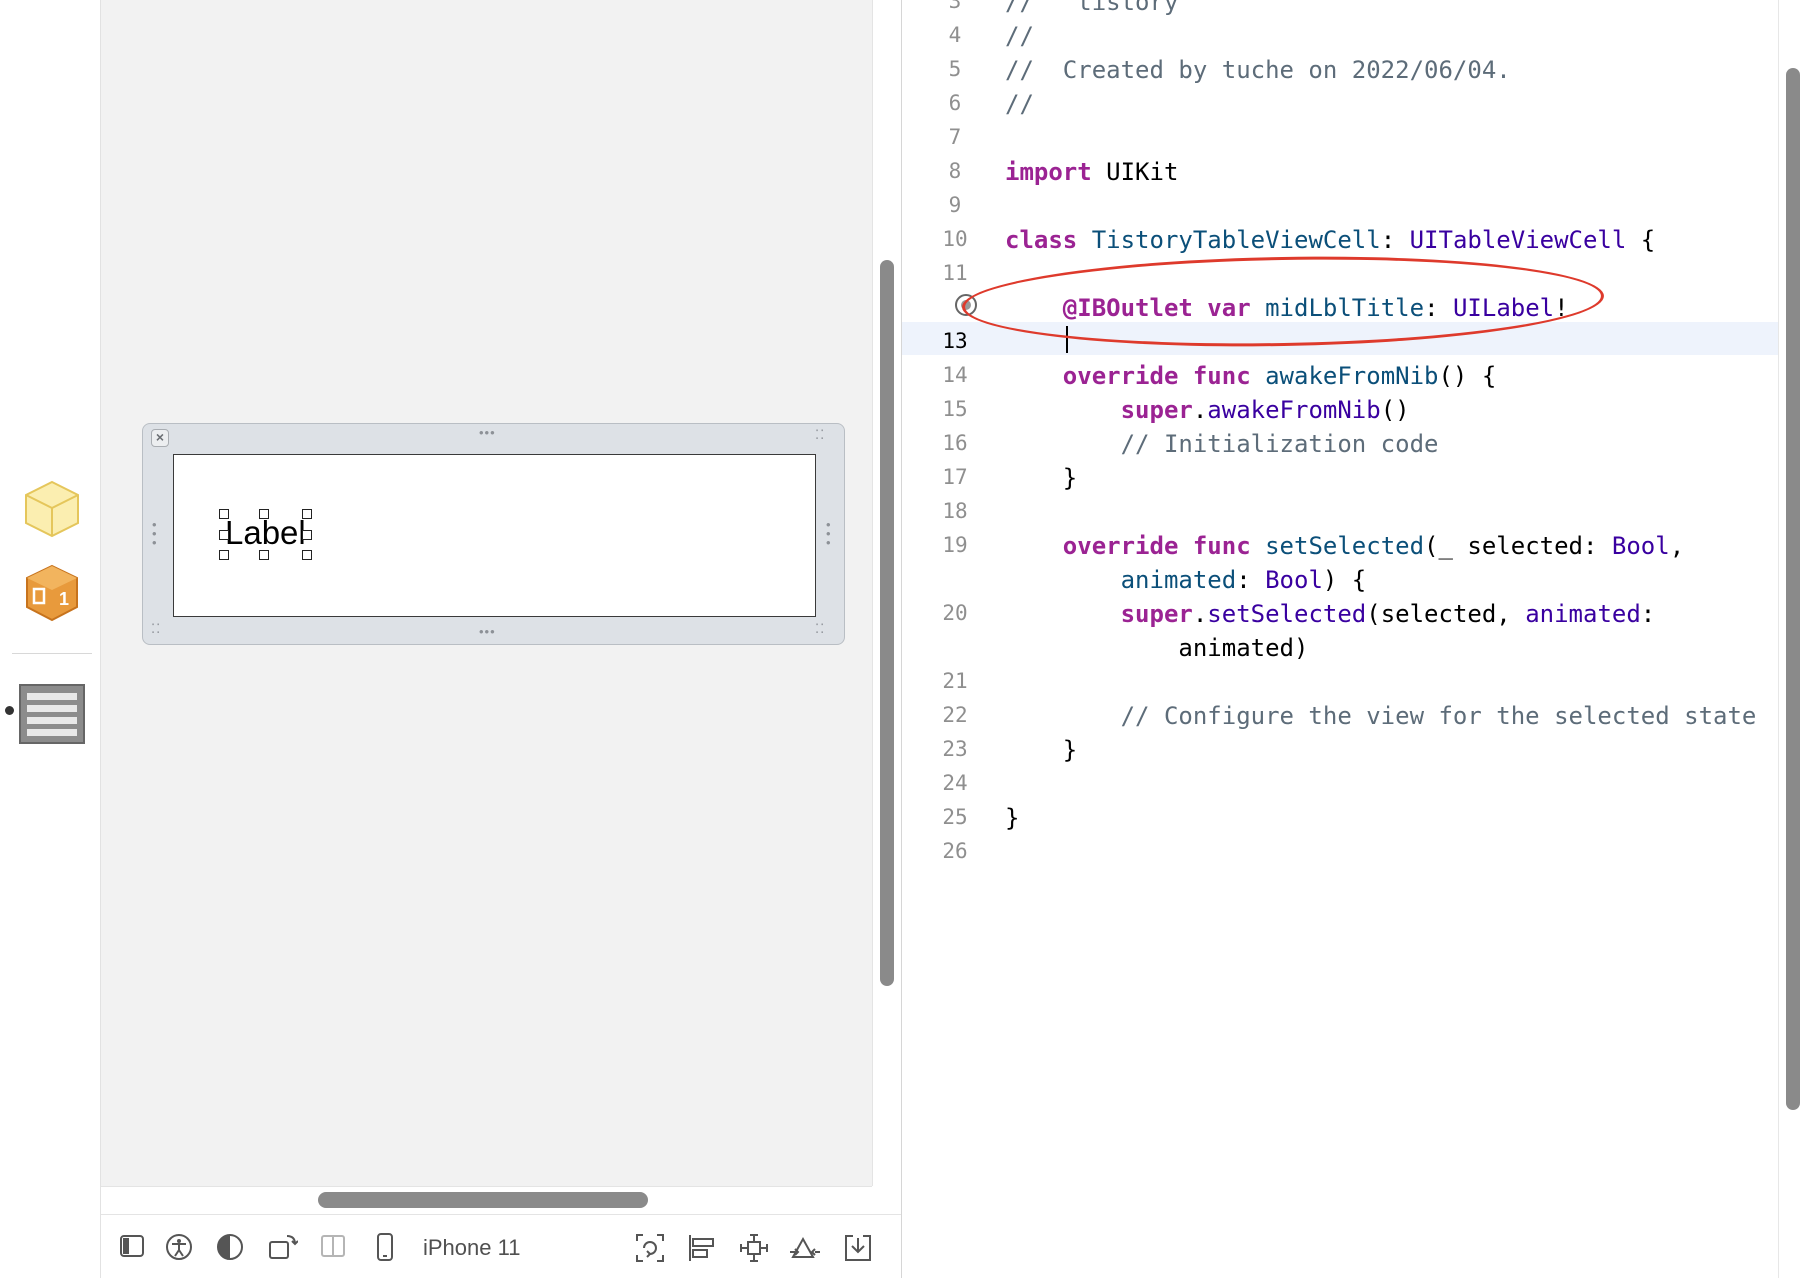  I want to click on line-number: 17, so click(955, 477).